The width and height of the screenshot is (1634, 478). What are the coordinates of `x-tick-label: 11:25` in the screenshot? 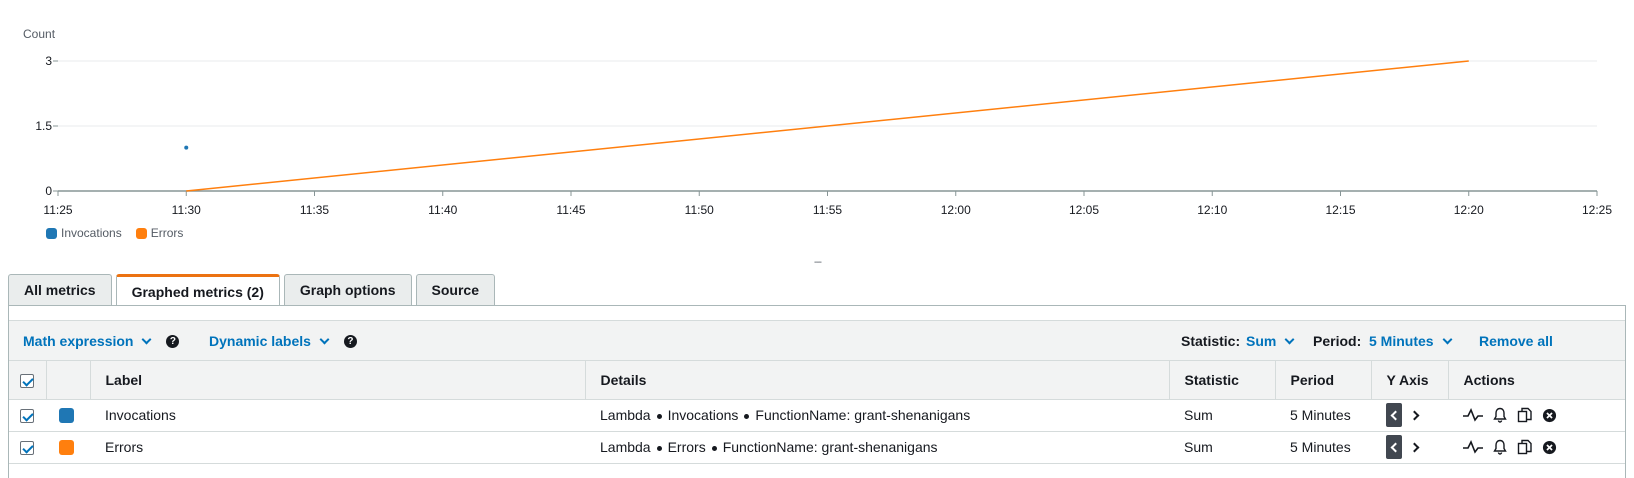 It's located at (57, 210).